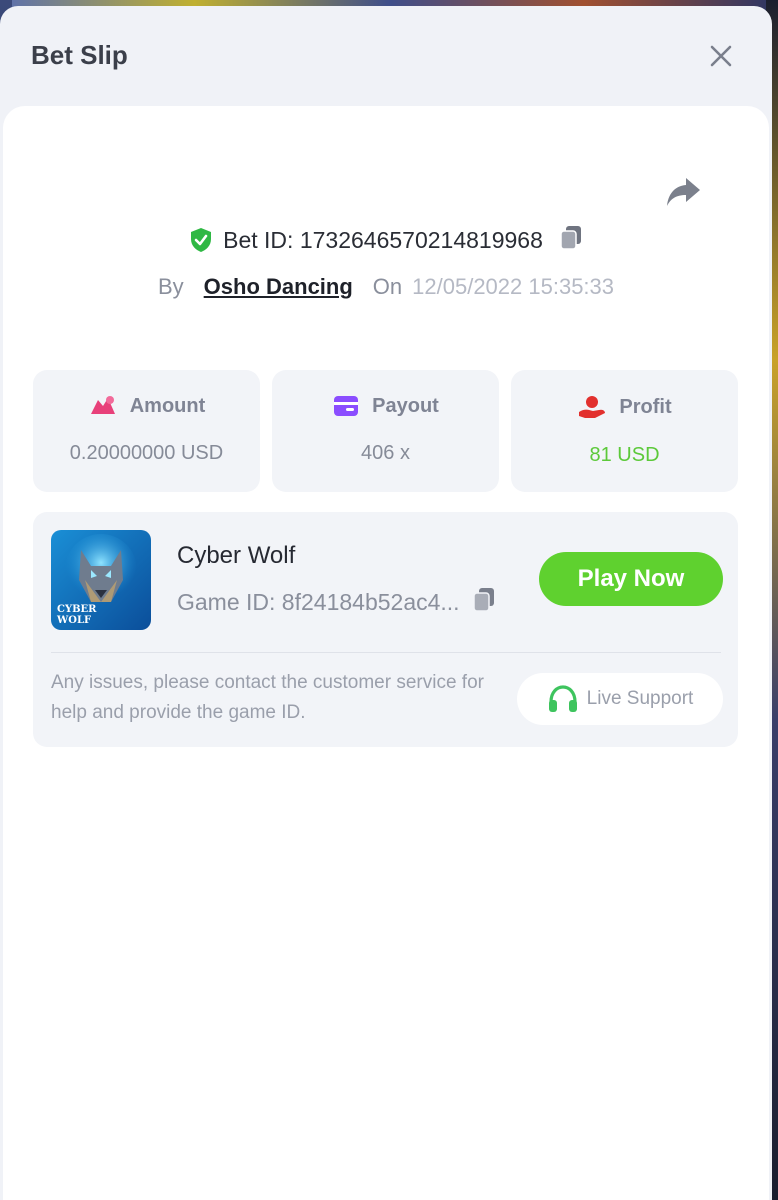 The image size is (778, 1200). I want to click on game-thumbnail: CYBER WOLF, so click(101, 580).